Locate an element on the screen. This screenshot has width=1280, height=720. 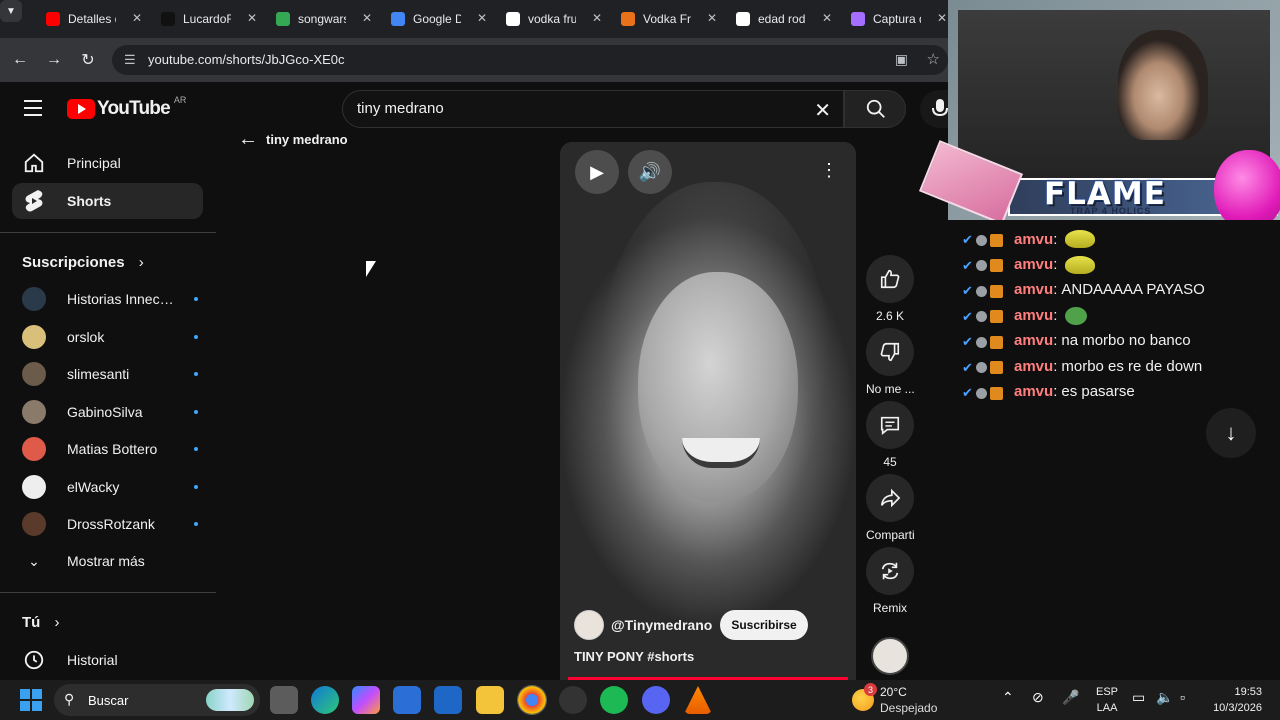
subscriptions-heading: Suscripciones › is located at coordinates (83, 262).